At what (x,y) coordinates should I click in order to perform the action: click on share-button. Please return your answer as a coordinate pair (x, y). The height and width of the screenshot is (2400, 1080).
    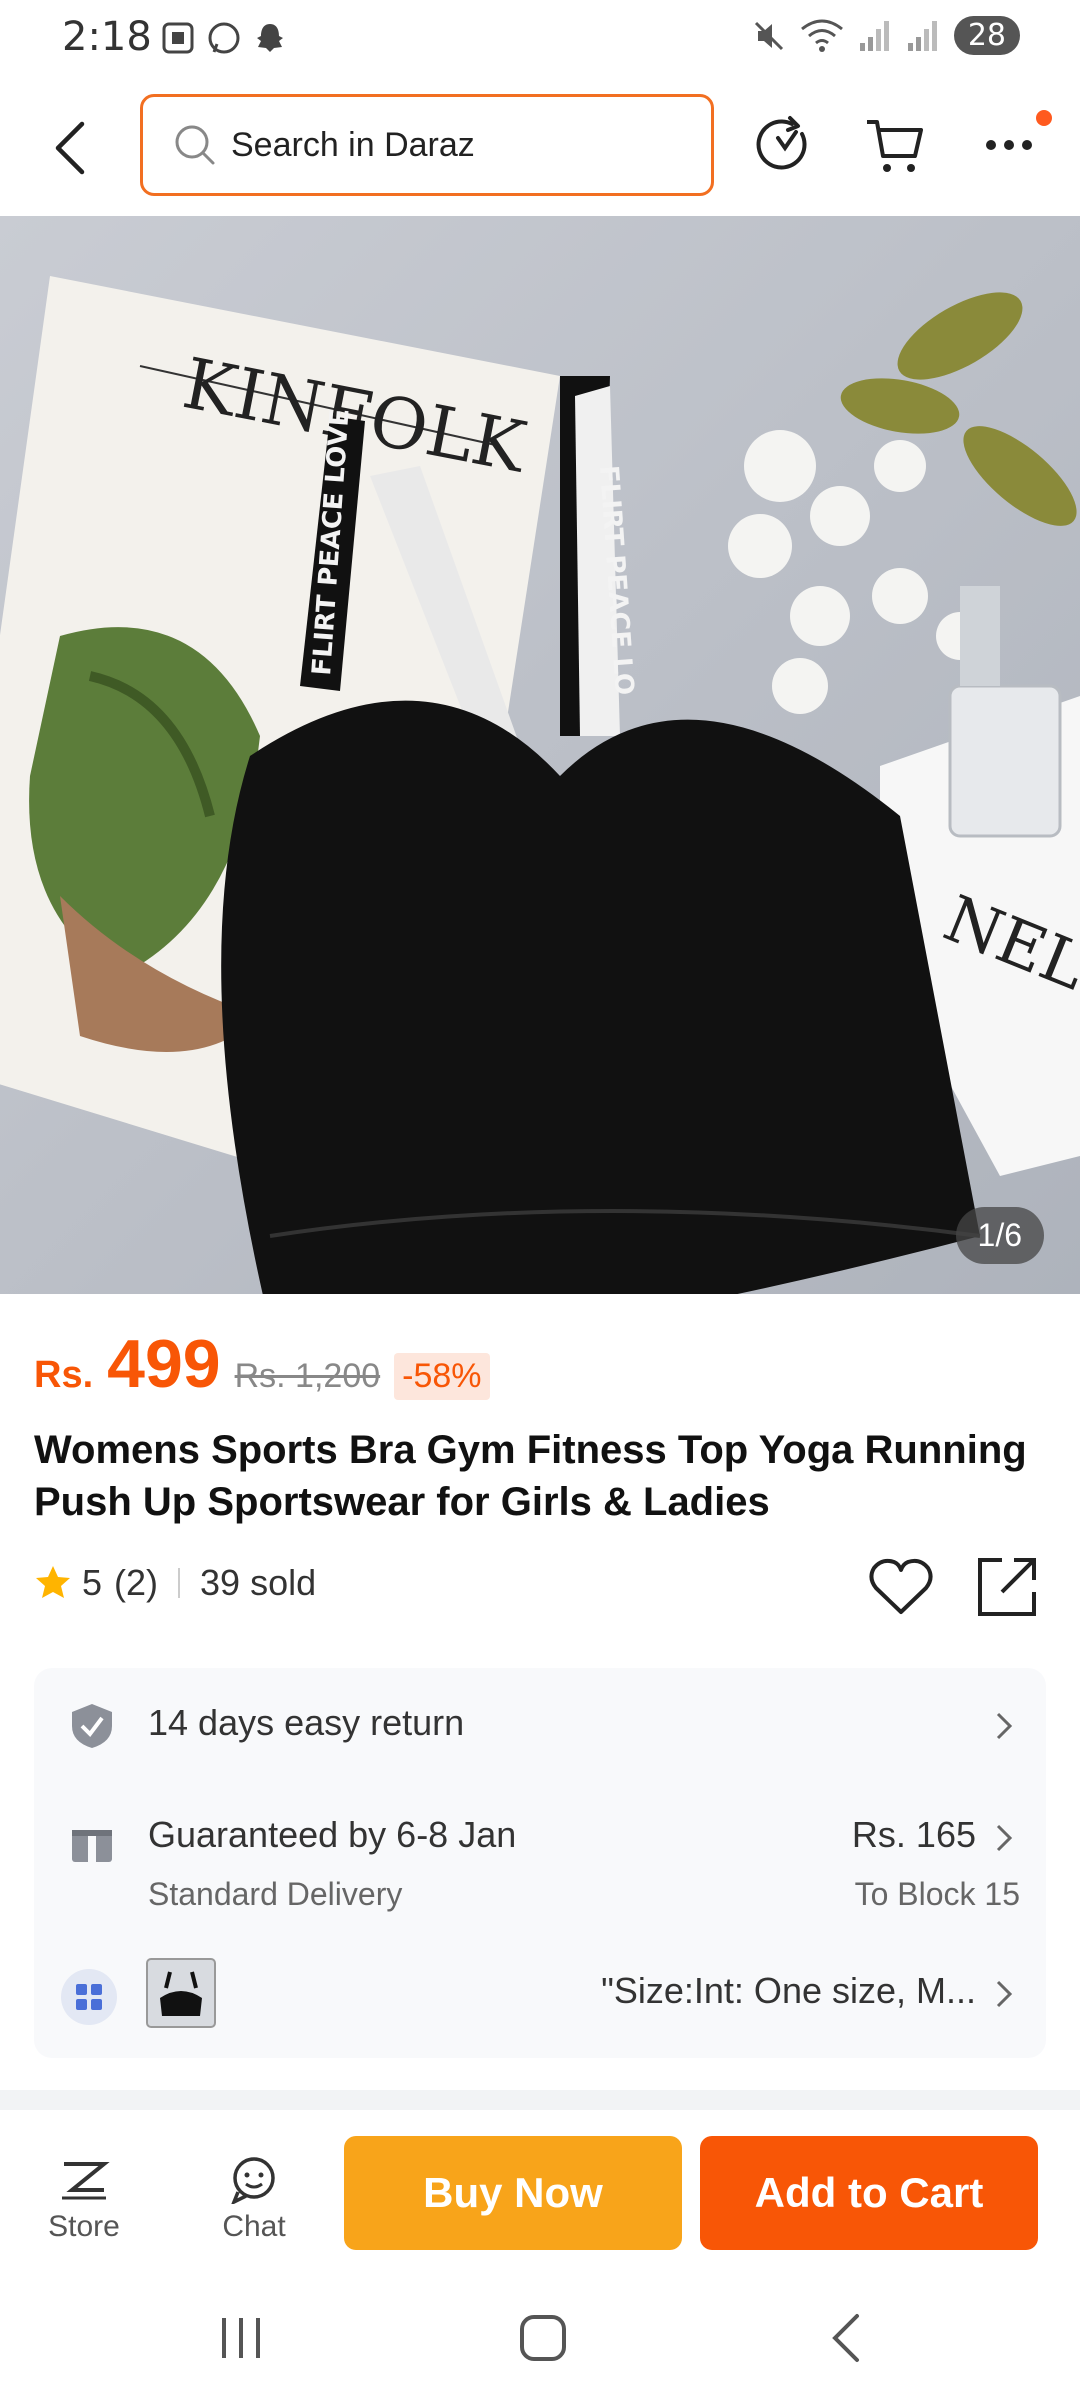
    Looking at the image, I should click on (1007, 1587).